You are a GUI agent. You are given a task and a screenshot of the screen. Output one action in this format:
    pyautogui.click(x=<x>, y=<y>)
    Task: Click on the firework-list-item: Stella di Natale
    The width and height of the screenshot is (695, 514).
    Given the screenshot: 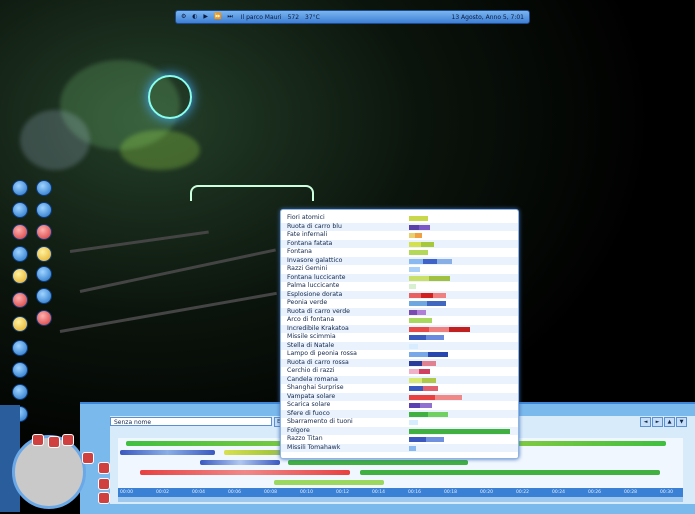 What is the action you would take?
    pyautogui.click(x=399, y=345)
    